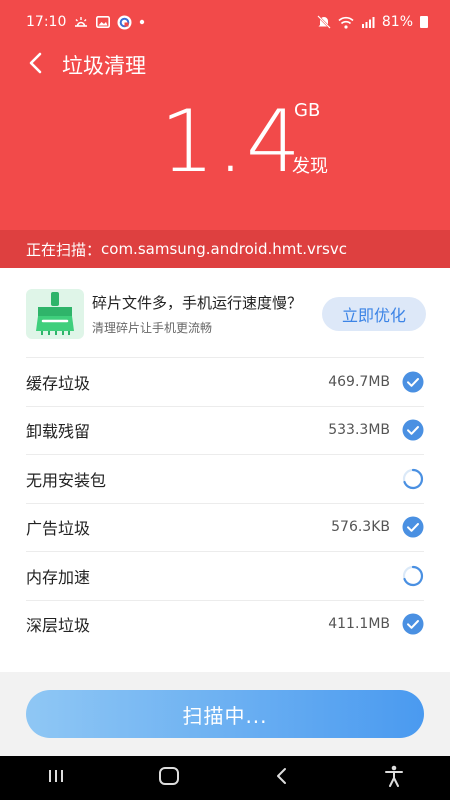  What do you see at coordinates (58, 529) in the screenshot?
I see `row-label: 广告垃圾` at bounding box center [58, 529].